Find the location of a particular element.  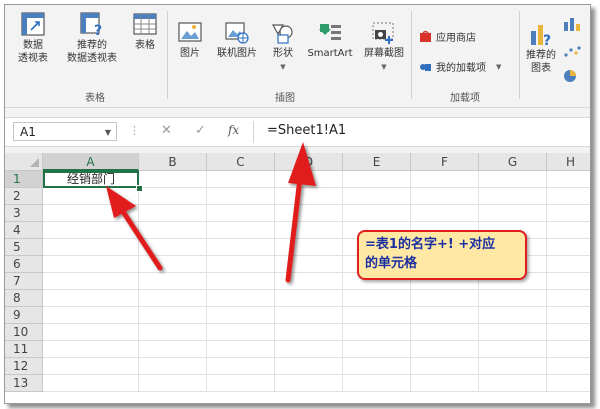

column-header-e: E is located at coordinates (377, 162).